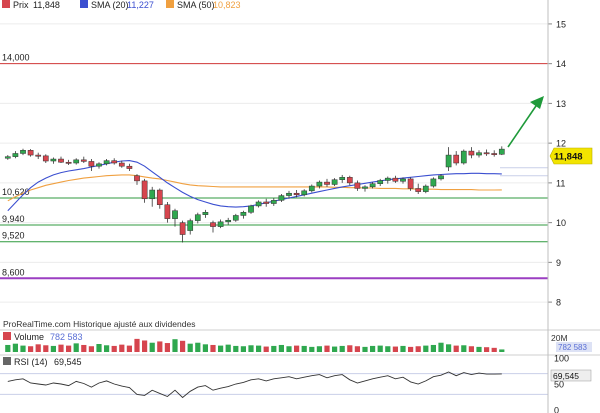  Describe the element at coordinates (568, 157) in the screenshot. I see `current-price-value: 11,848` at that location.